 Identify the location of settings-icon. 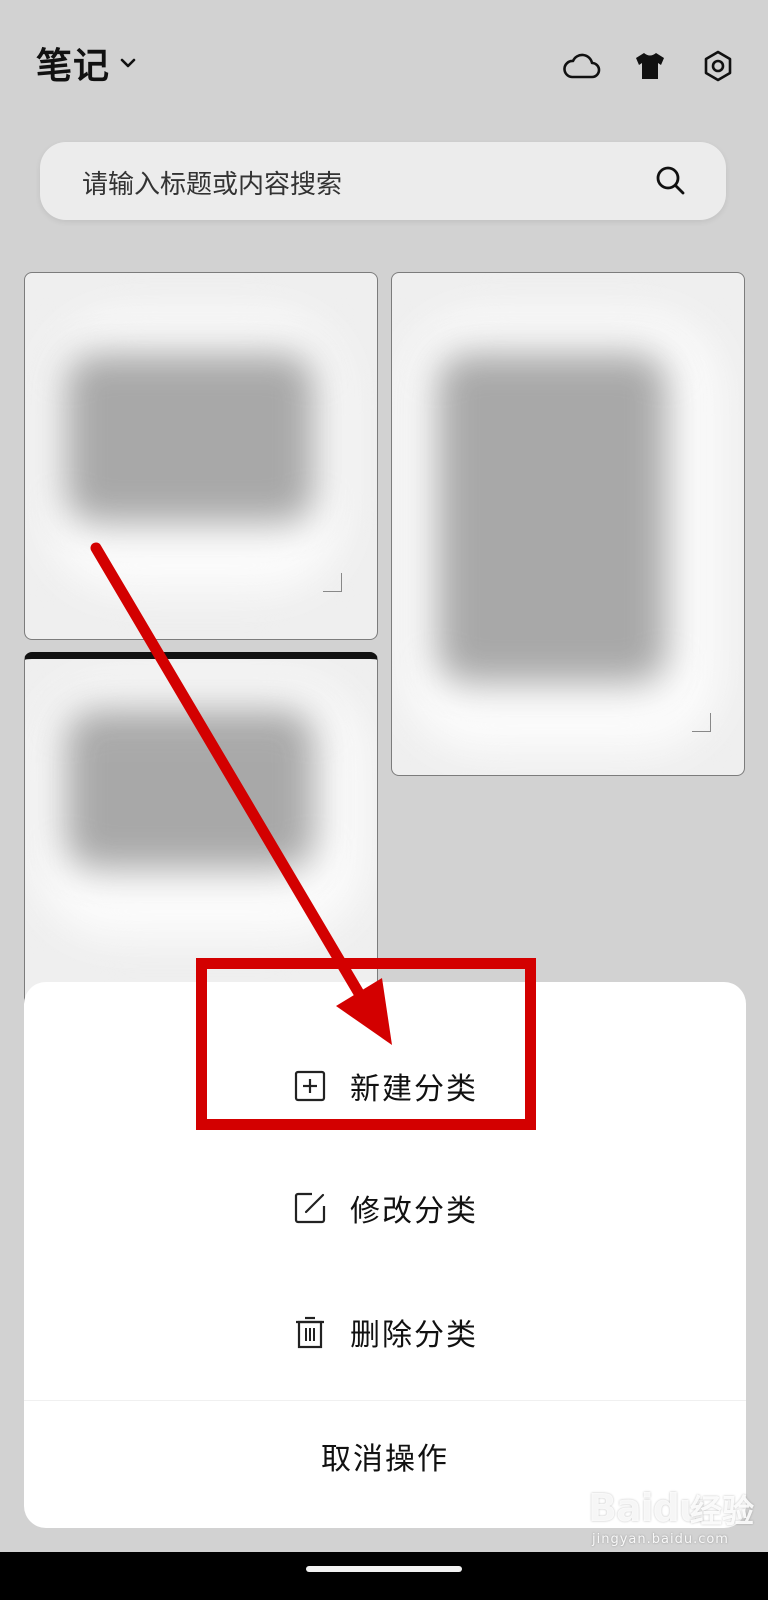
(718, 66).